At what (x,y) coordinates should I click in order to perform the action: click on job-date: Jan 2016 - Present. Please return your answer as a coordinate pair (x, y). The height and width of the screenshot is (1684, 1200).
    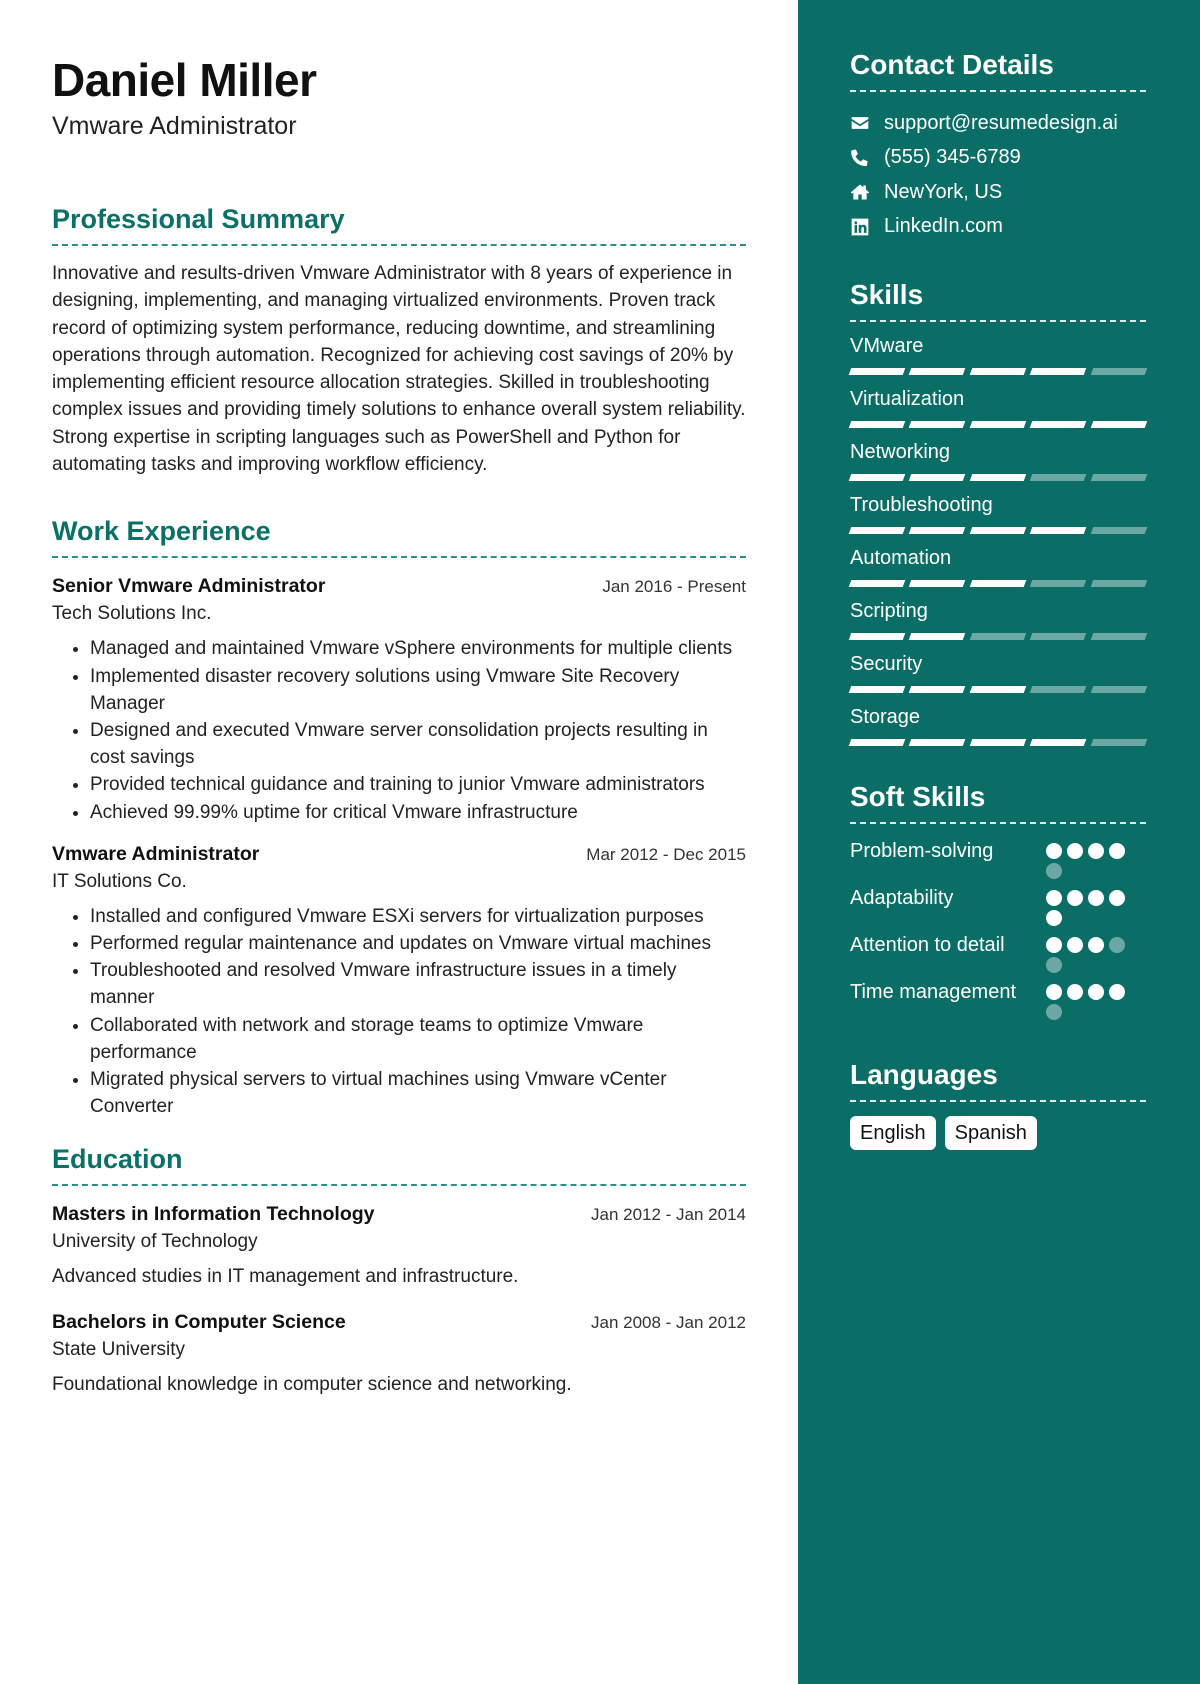
    Looking at the image, I should click on (674, 587).